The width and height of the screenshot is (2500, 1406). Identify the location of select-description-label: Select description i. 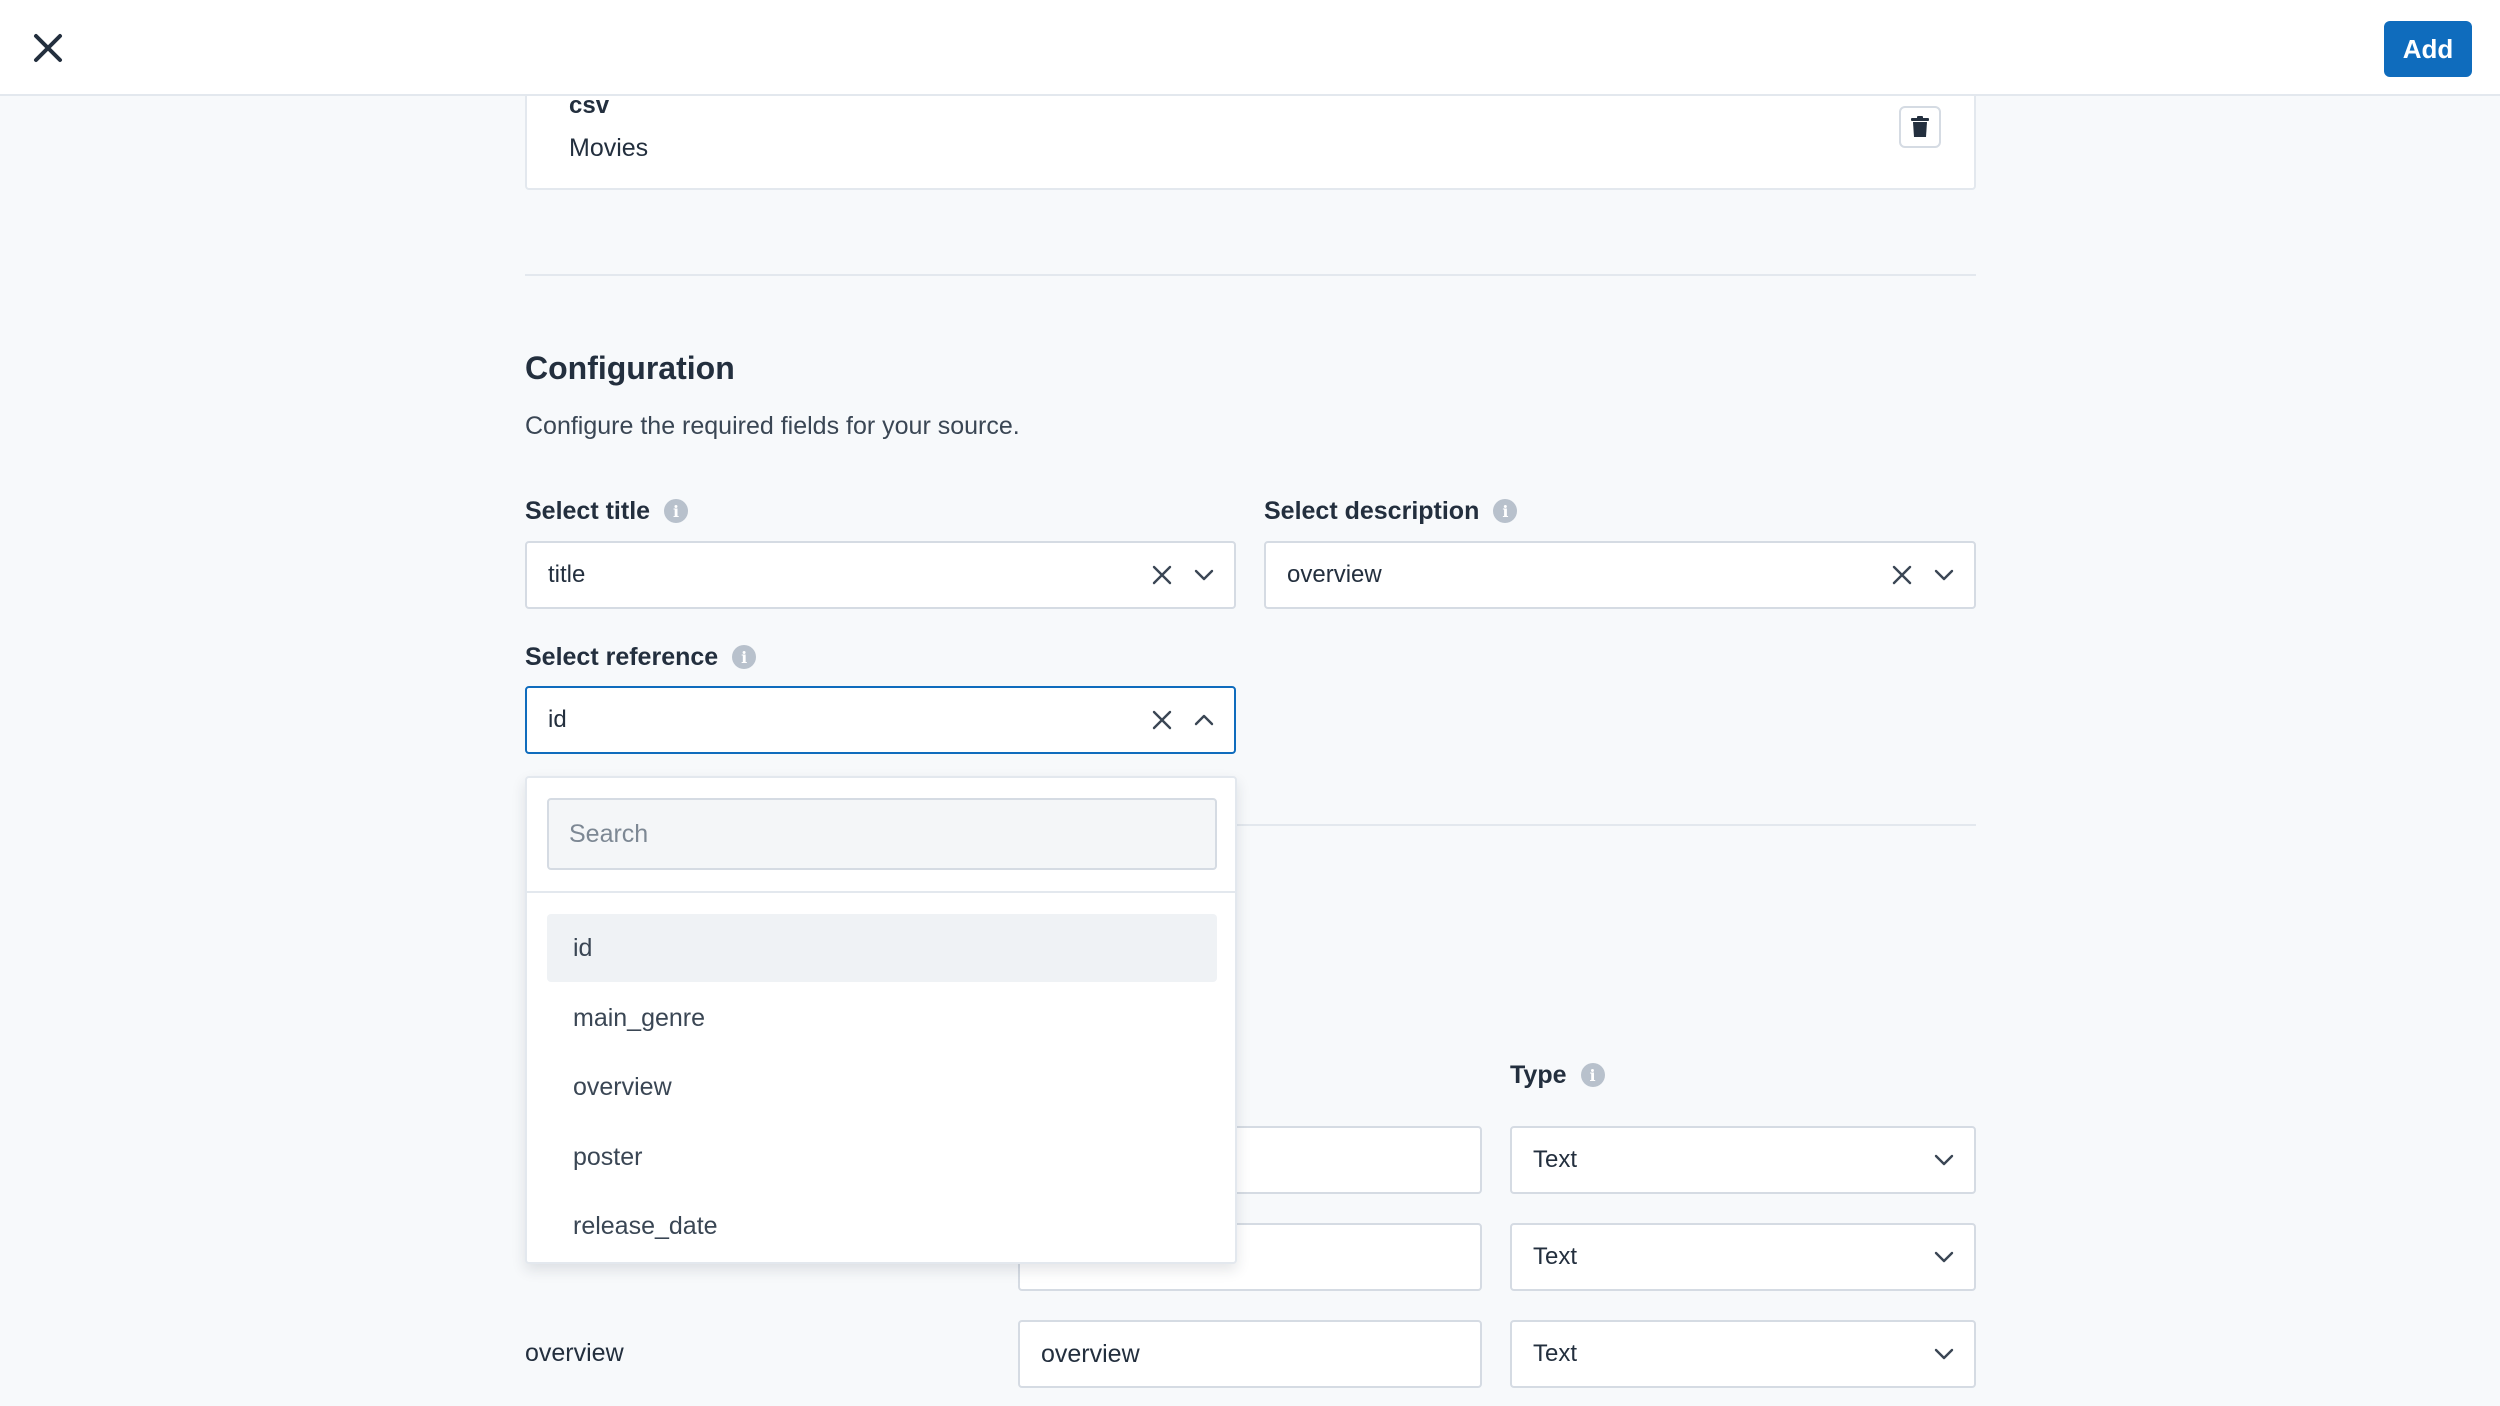
(1391, 511).